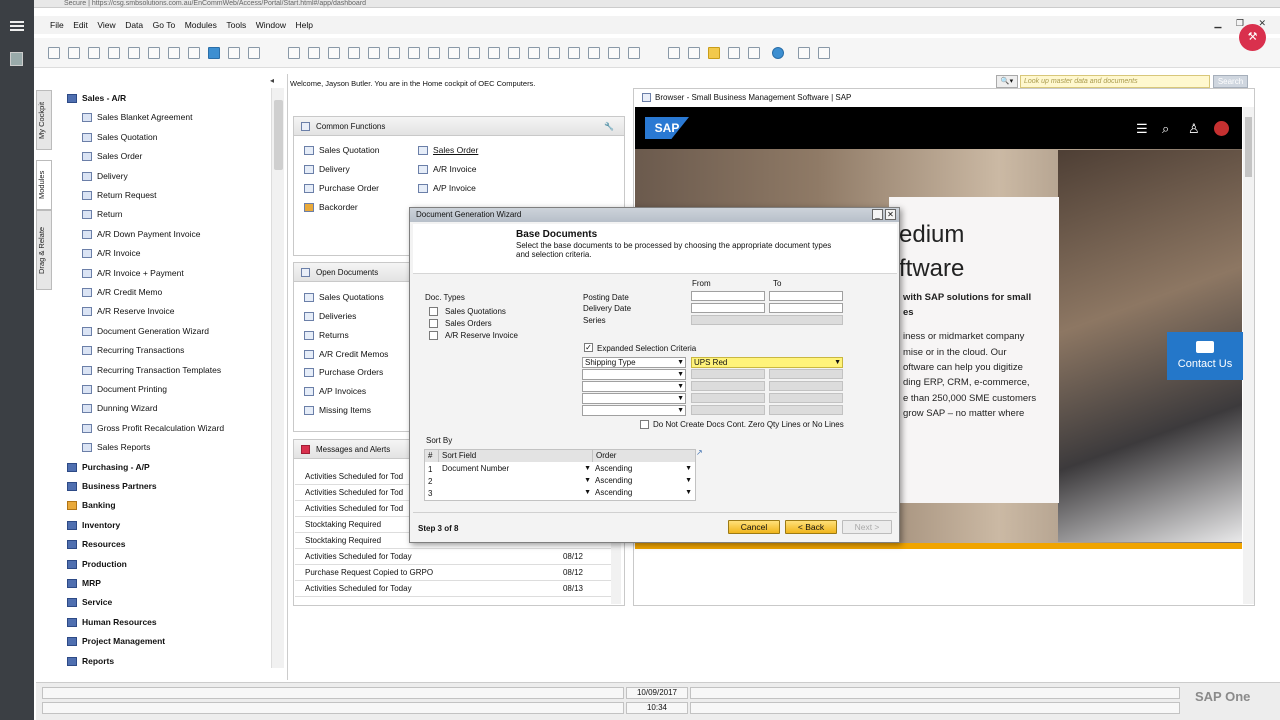 Image resolution: width=1280 pixels, height=720 pixels. Describe the element at coordinates (806, 296) in the screenshot. I see `posting-date-to` at that location.